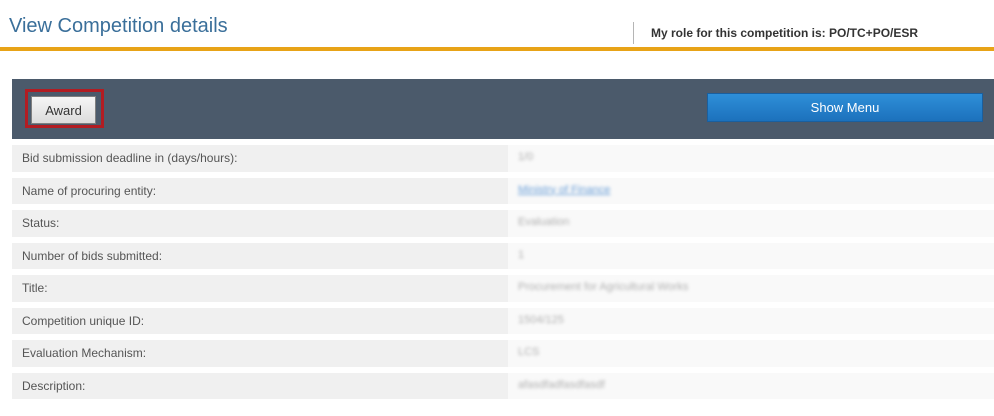  I want to click on detail-value-cell: Ministry of Finance, so click(751, 190).